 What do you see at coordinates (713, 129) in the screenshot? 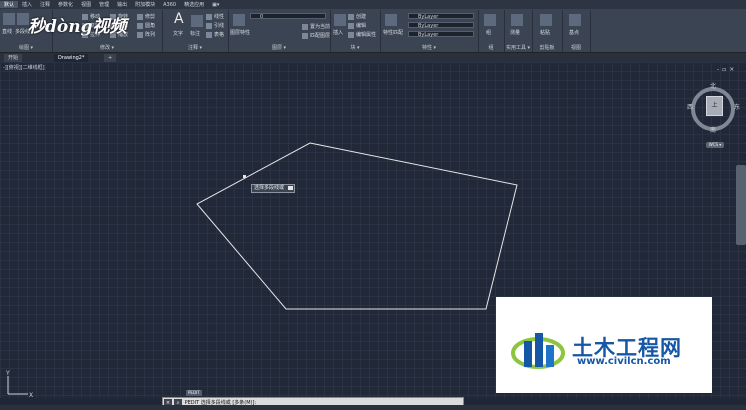
I see `compass-south: 南` at bounding box center [713, 129].